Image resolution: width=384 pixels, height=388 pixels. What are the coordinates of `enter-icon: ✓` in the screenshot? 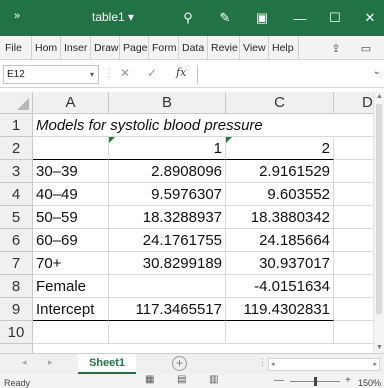 It's located at (152, 73).